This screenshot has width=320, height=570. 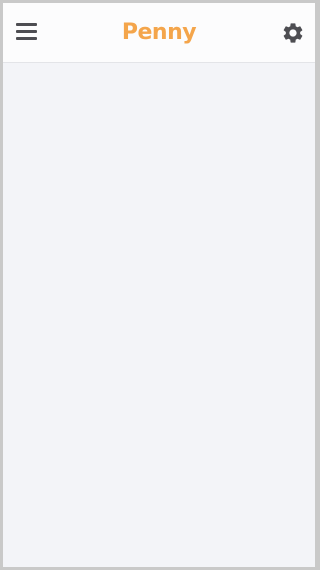 I want to click on gear-icon, so click(x=293, y=33).